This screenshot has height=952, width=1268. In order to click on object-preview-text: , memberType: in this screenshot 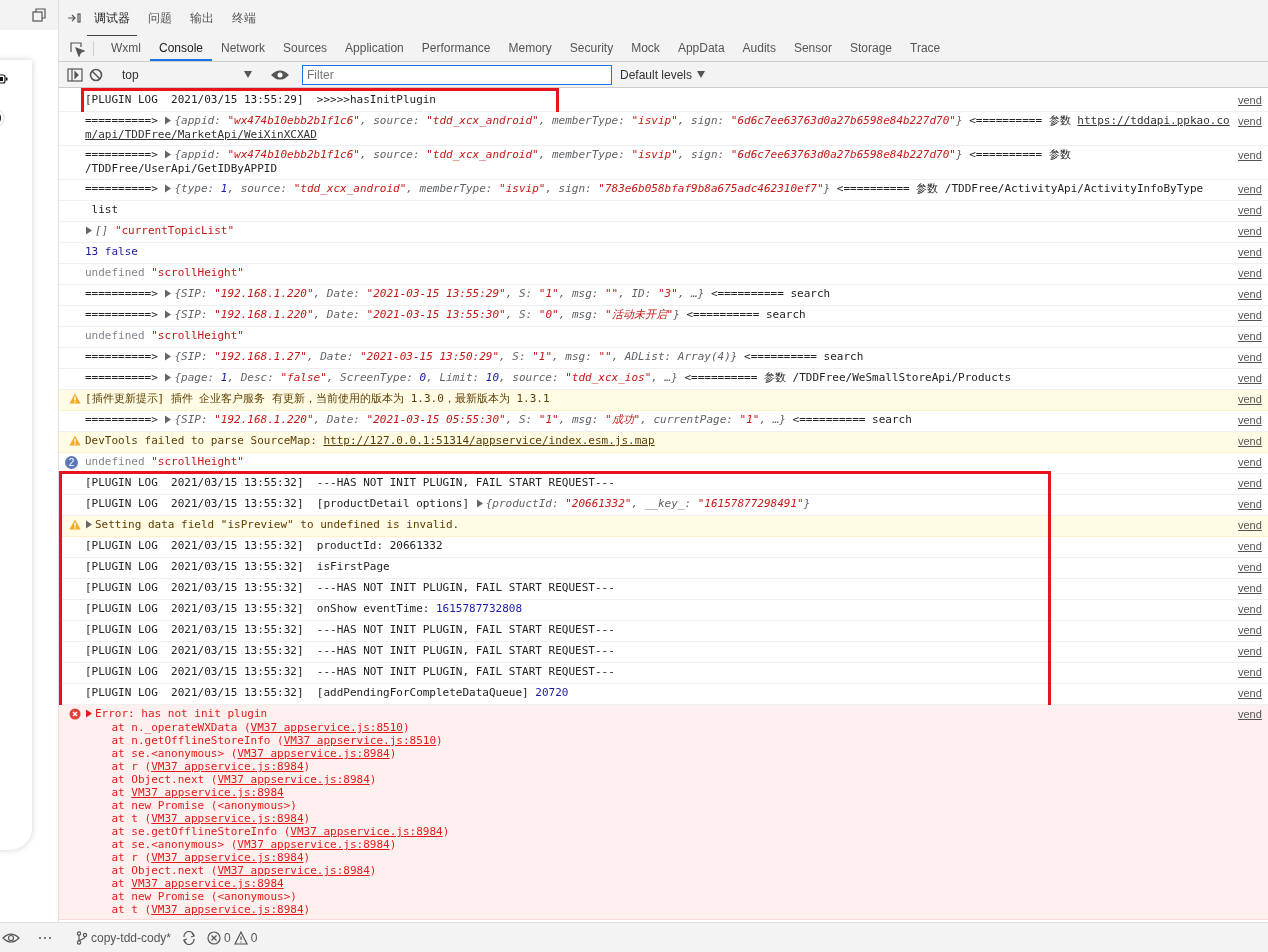, I will do `click(582, 154)`.